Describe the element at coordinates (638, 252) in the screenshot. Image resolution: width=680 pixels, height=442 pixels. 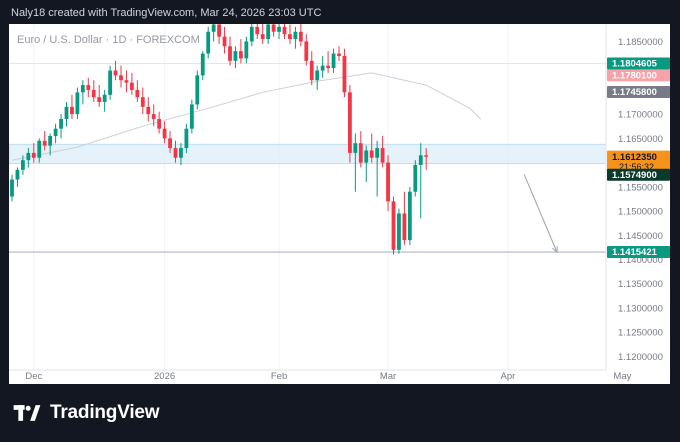
I see `price-label: 1.1415421` at that location.